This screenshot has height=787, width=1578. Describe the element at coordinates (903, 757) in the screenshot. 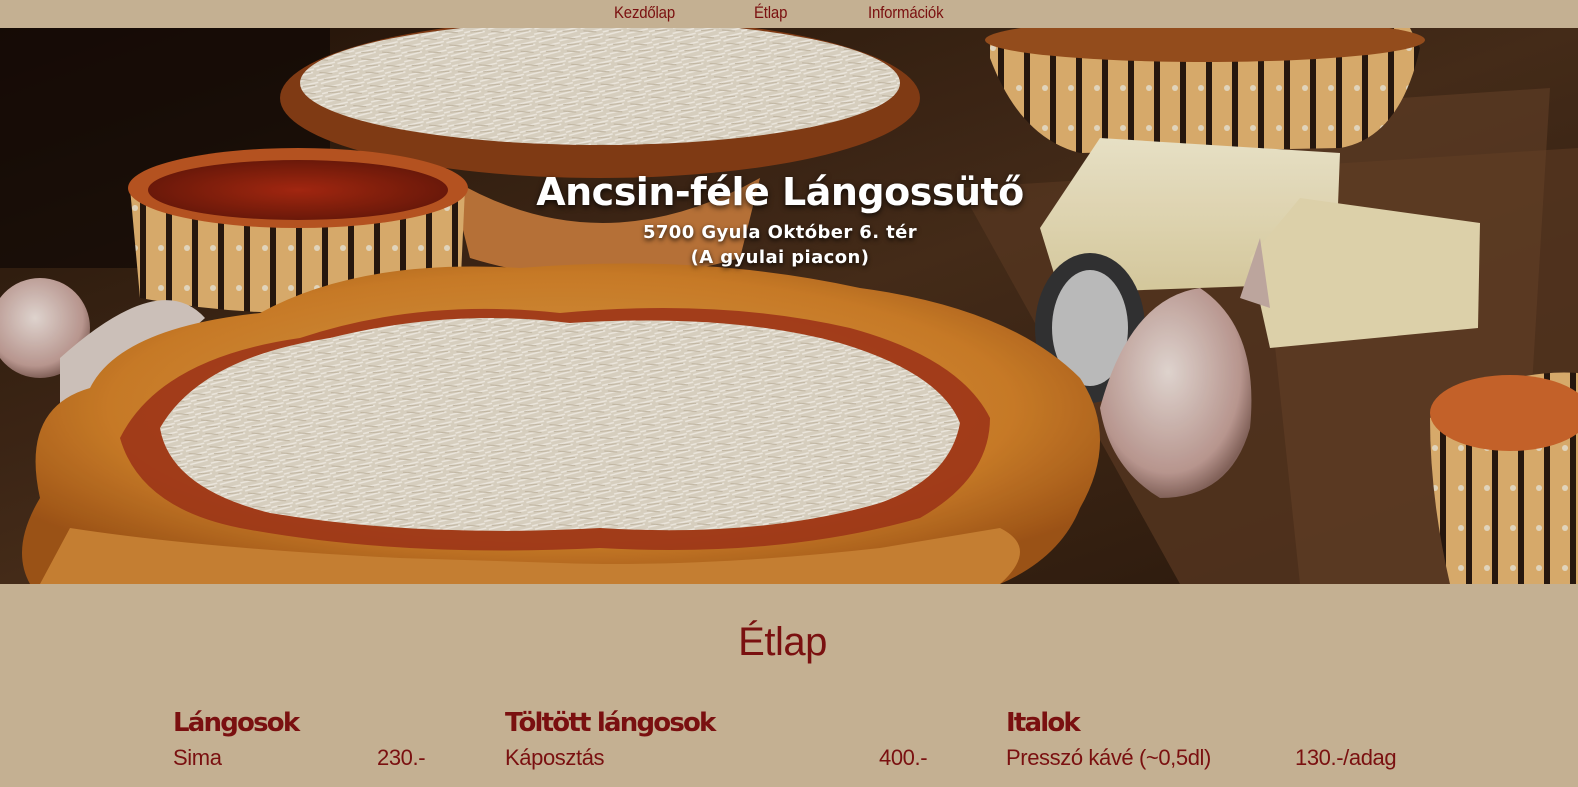

I see `menu-item-price: 400.-` at that location.